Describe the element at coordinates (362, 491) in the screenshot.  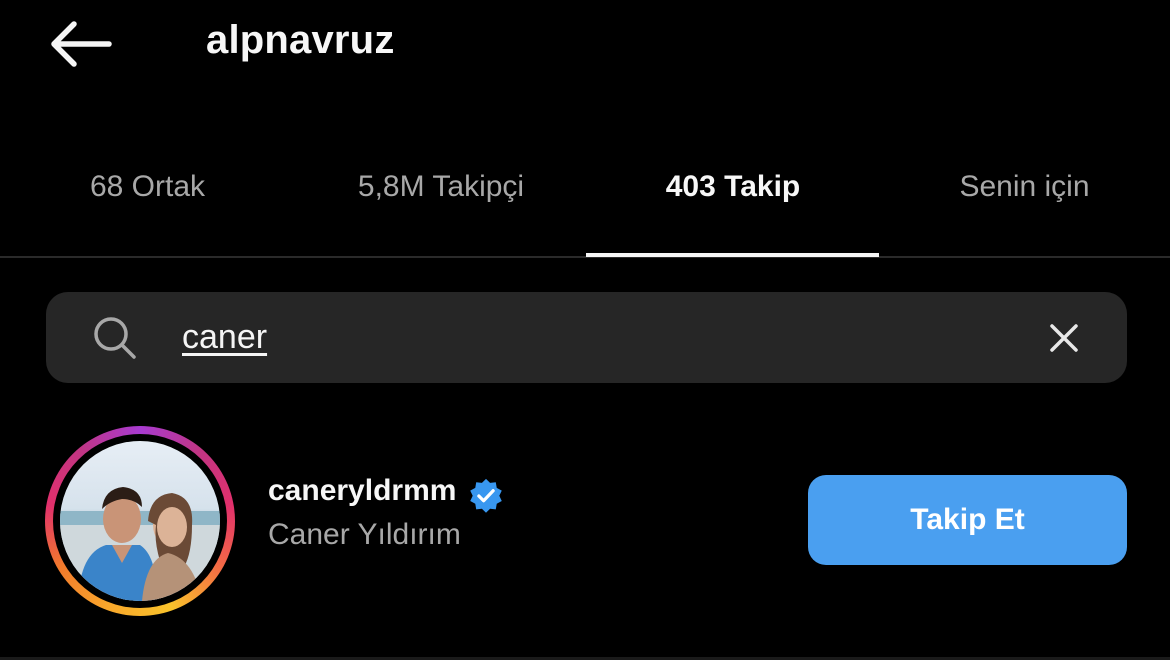
I see `result-username: caneryldrmm` at that location.